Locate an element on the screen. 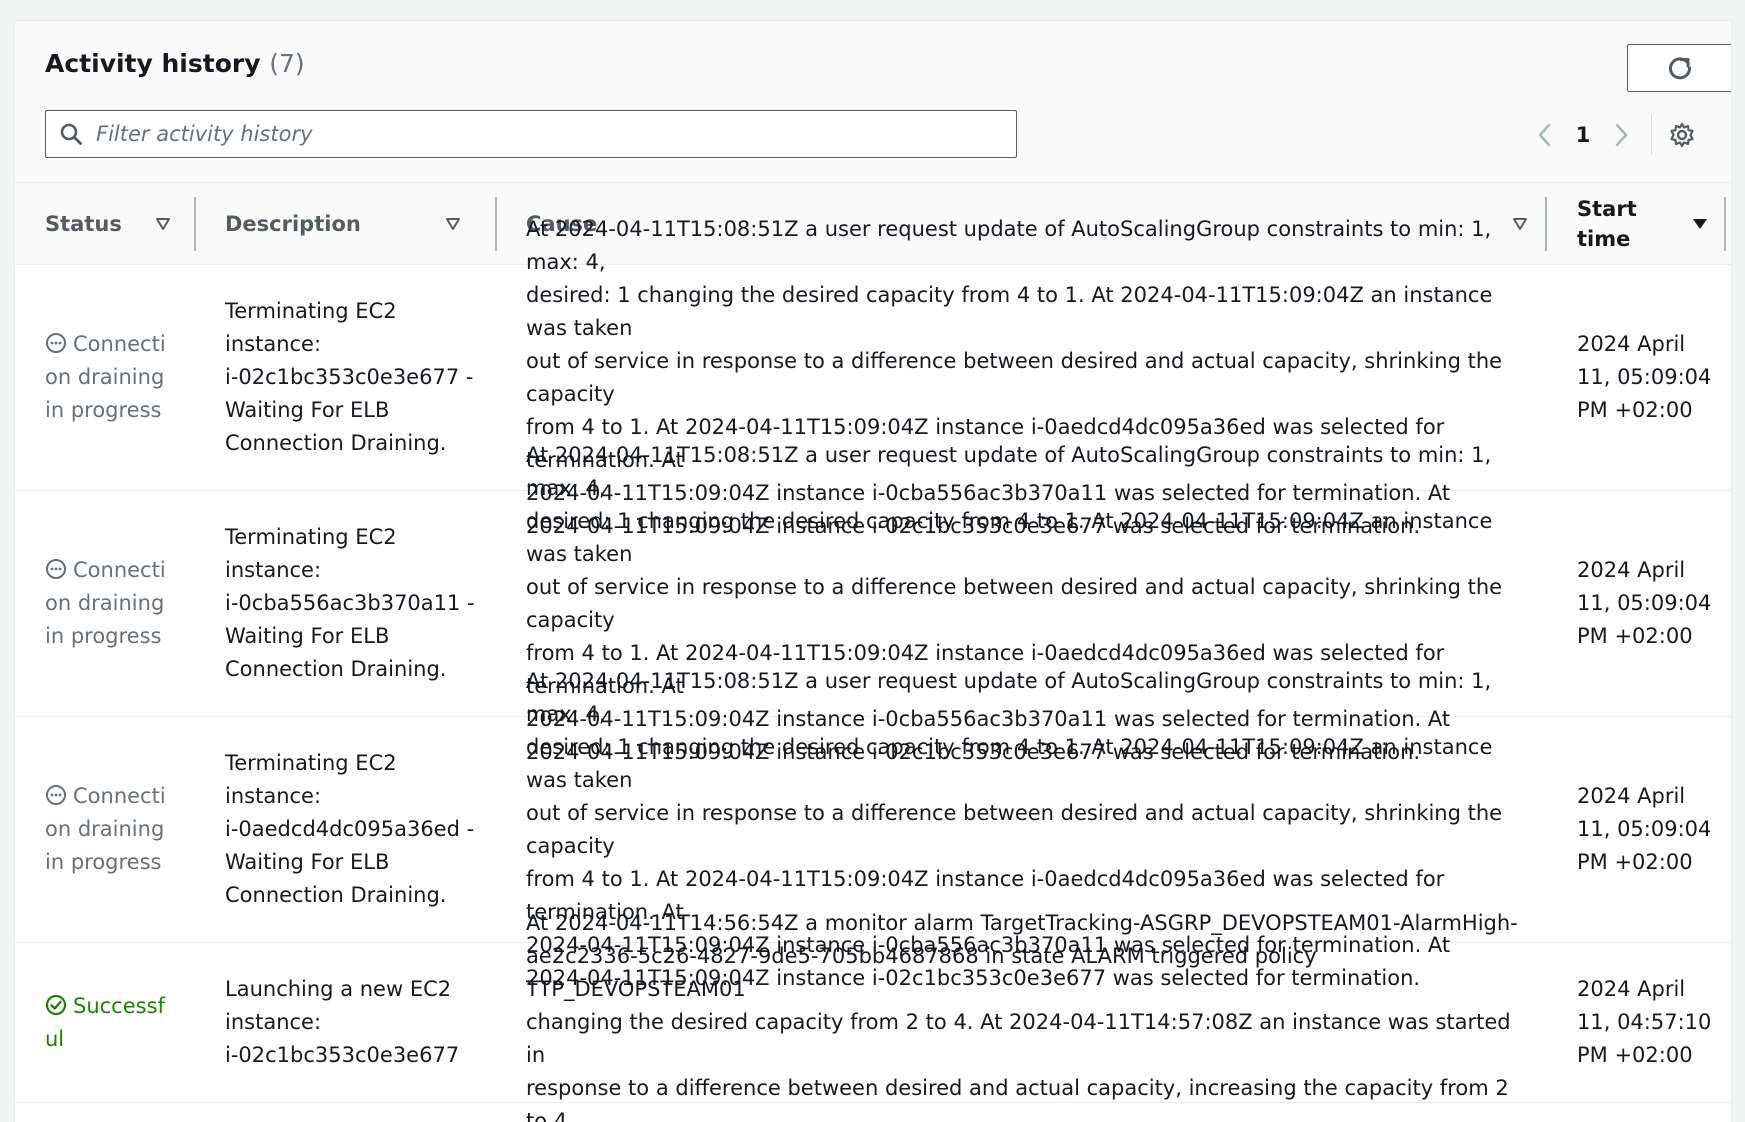 This screenshot has height=1122, width=1745. column-status: Status is located at coordinates (110, 224).